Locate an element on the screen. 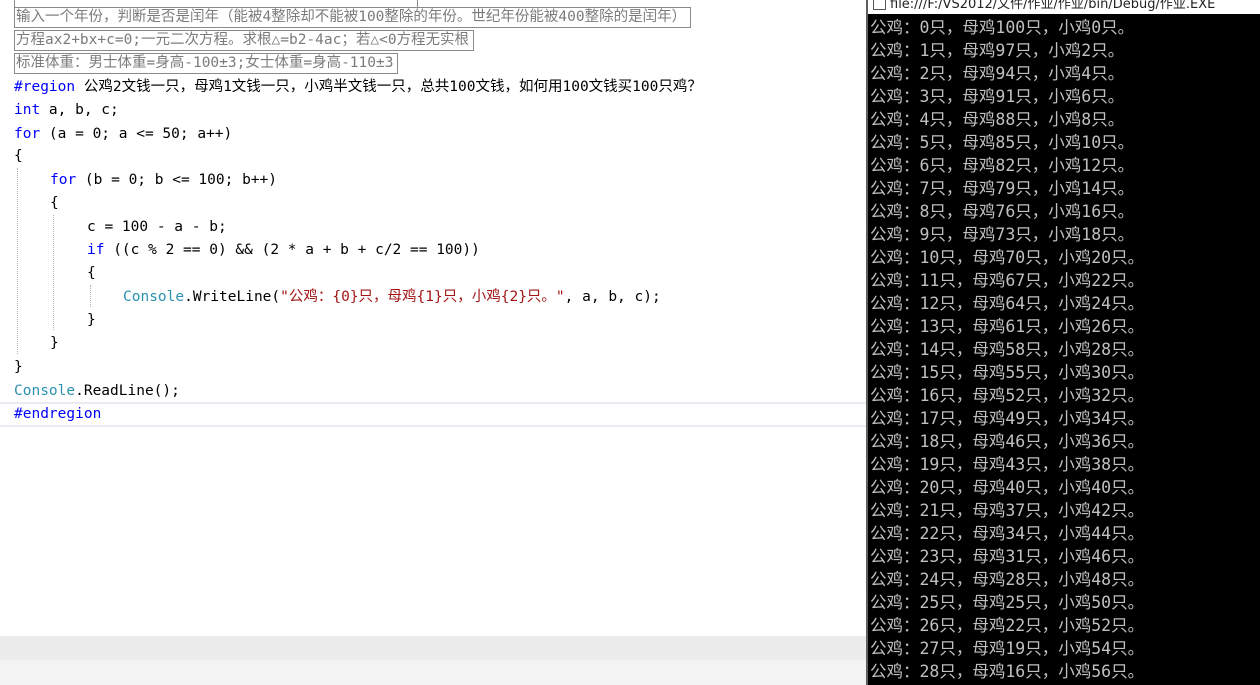  console-line: 公鸡：7只，母鸡79只，小鸡14只。 is located at coordinates (1002, 188).